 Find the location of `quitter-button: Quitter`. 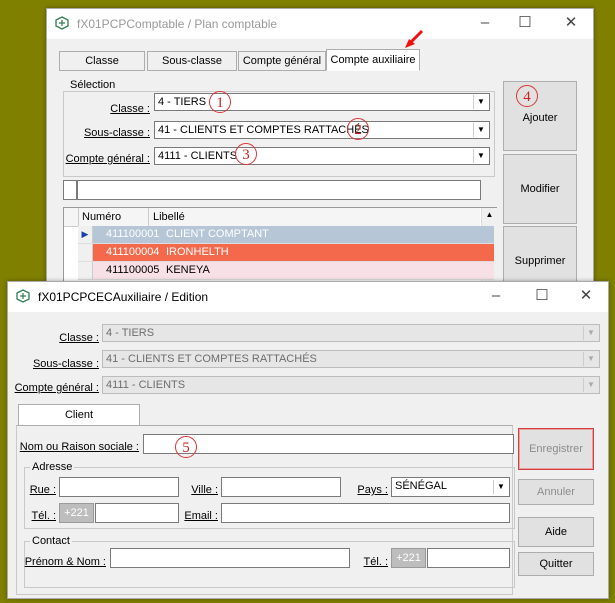

quitter-button: Quitter is located at coordinates (556, 564).